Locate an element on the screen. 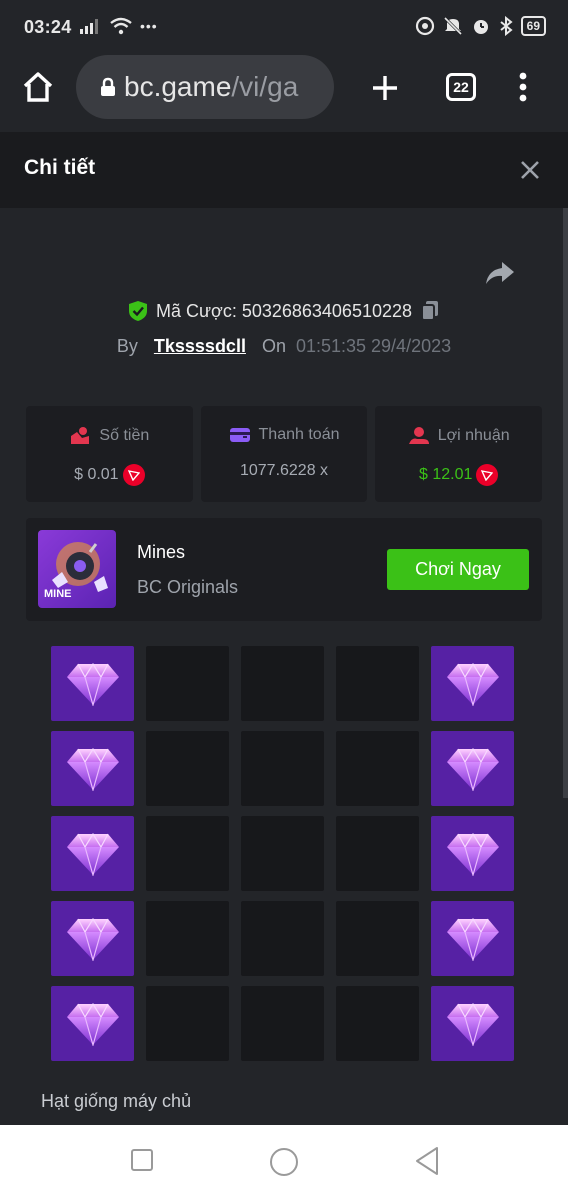 The width and height of the screenshot is (568, 1200). stat-amount: Số tiền $ 0.01 is located at coordinates (109, 454).